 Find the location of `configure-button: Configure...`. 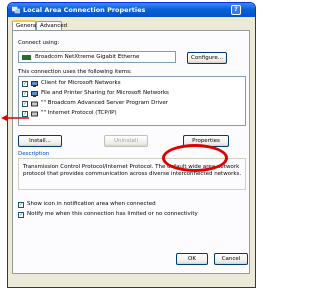

configure-button: Configure... is located at coordinates (207, 58).